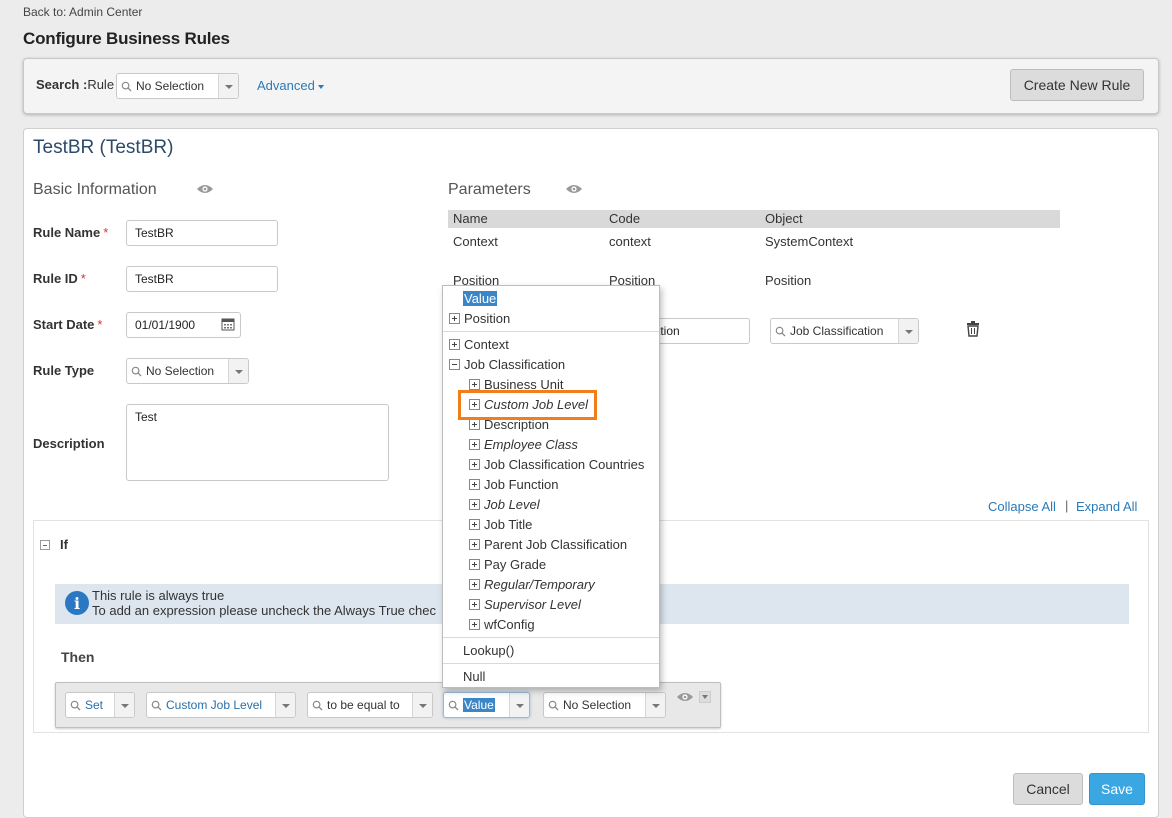  I want to click on operator-select: to be equal to, so click(370, 705).